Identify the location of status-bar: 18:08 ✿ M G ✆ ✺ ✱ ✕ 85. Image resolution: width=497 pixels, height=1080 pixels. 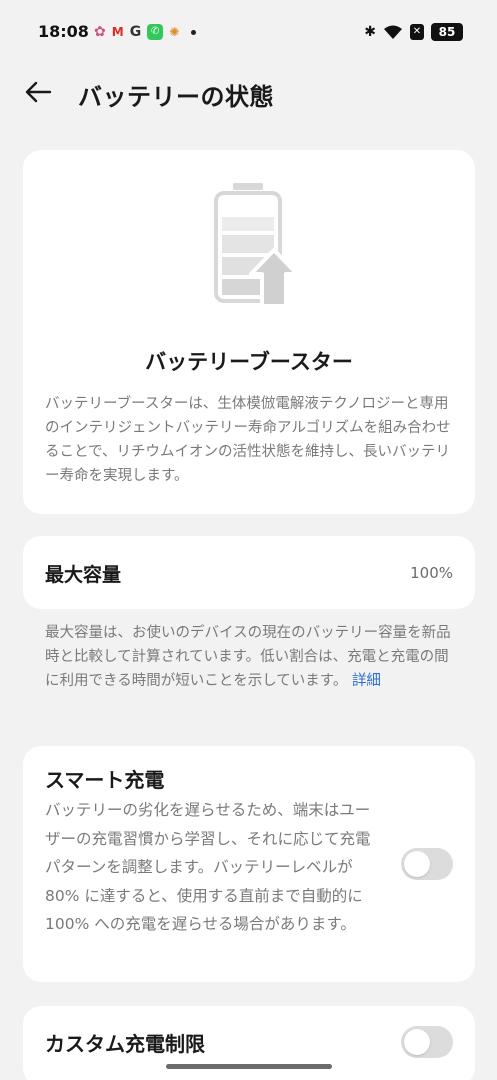
(248, 32).